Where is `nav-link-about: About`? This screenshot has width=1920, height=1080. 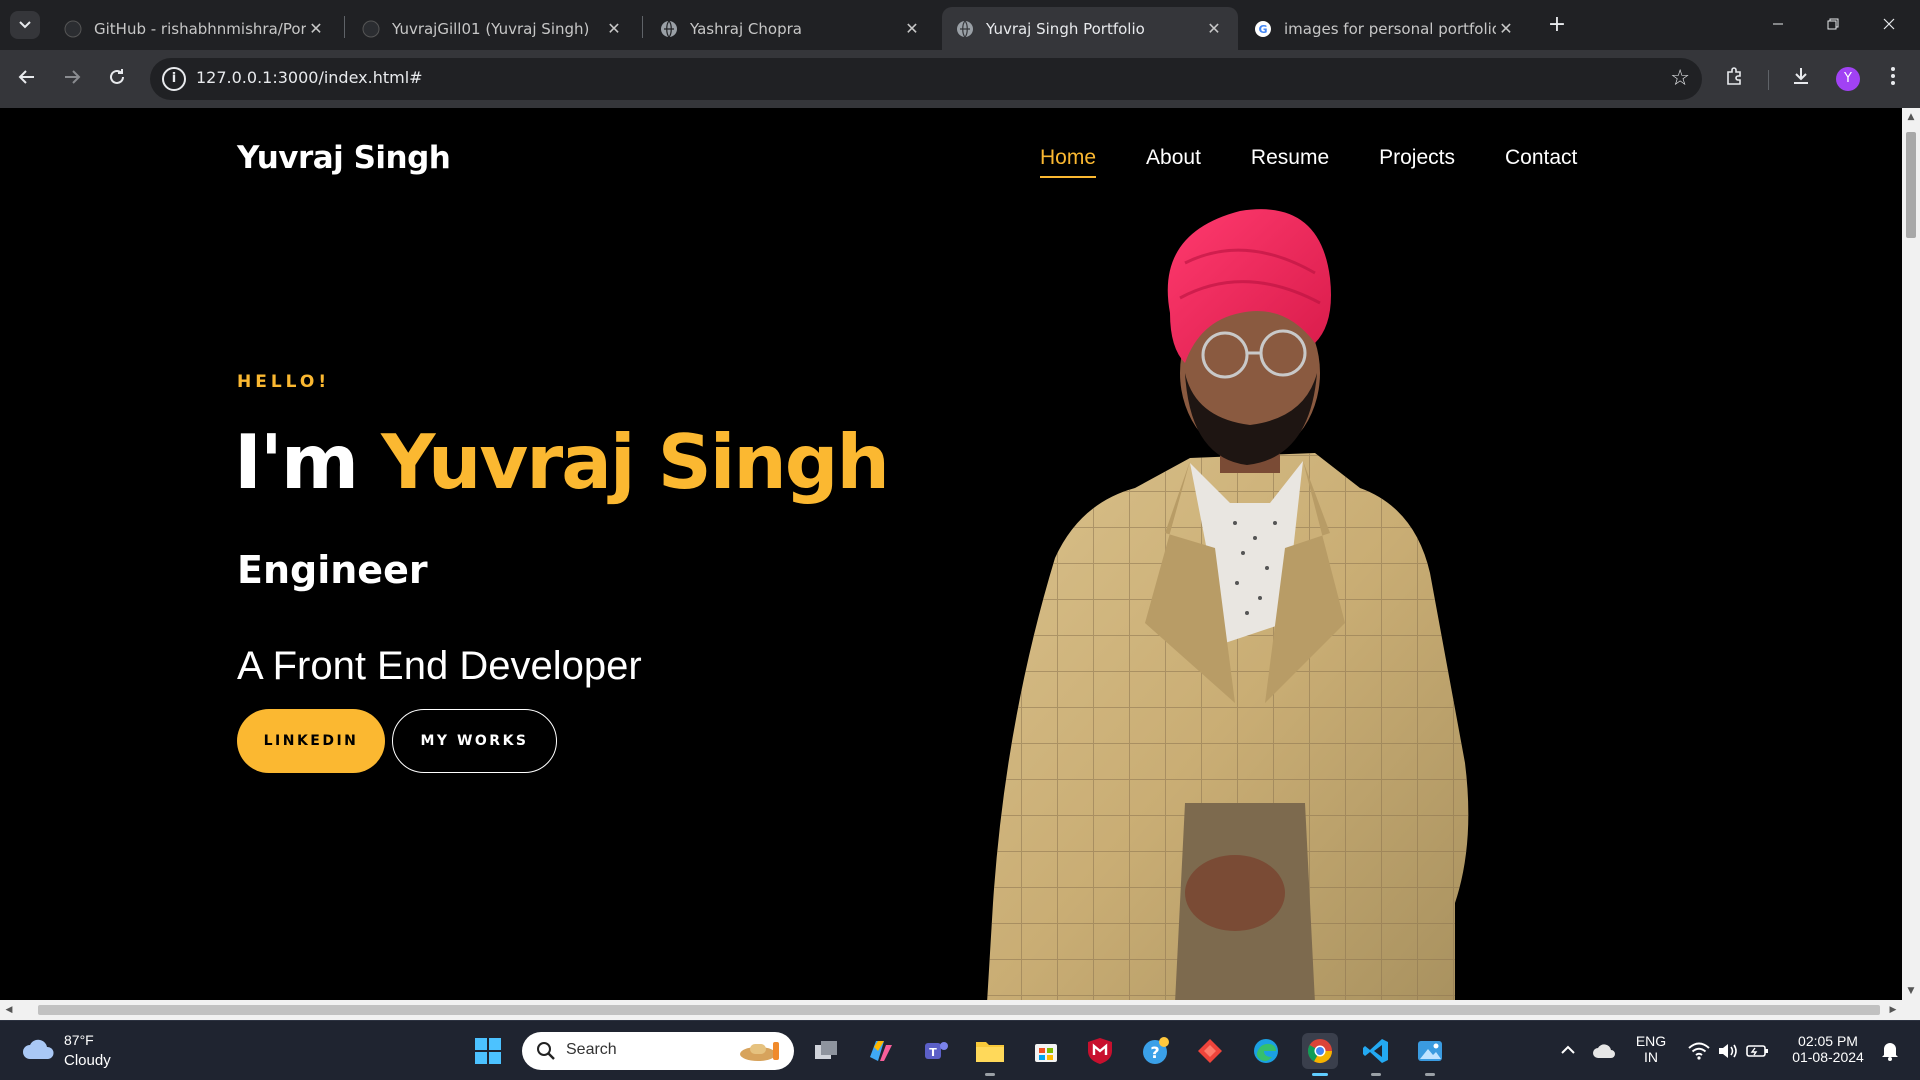
nav-link-about: About is located at coordinates (1173, 162).